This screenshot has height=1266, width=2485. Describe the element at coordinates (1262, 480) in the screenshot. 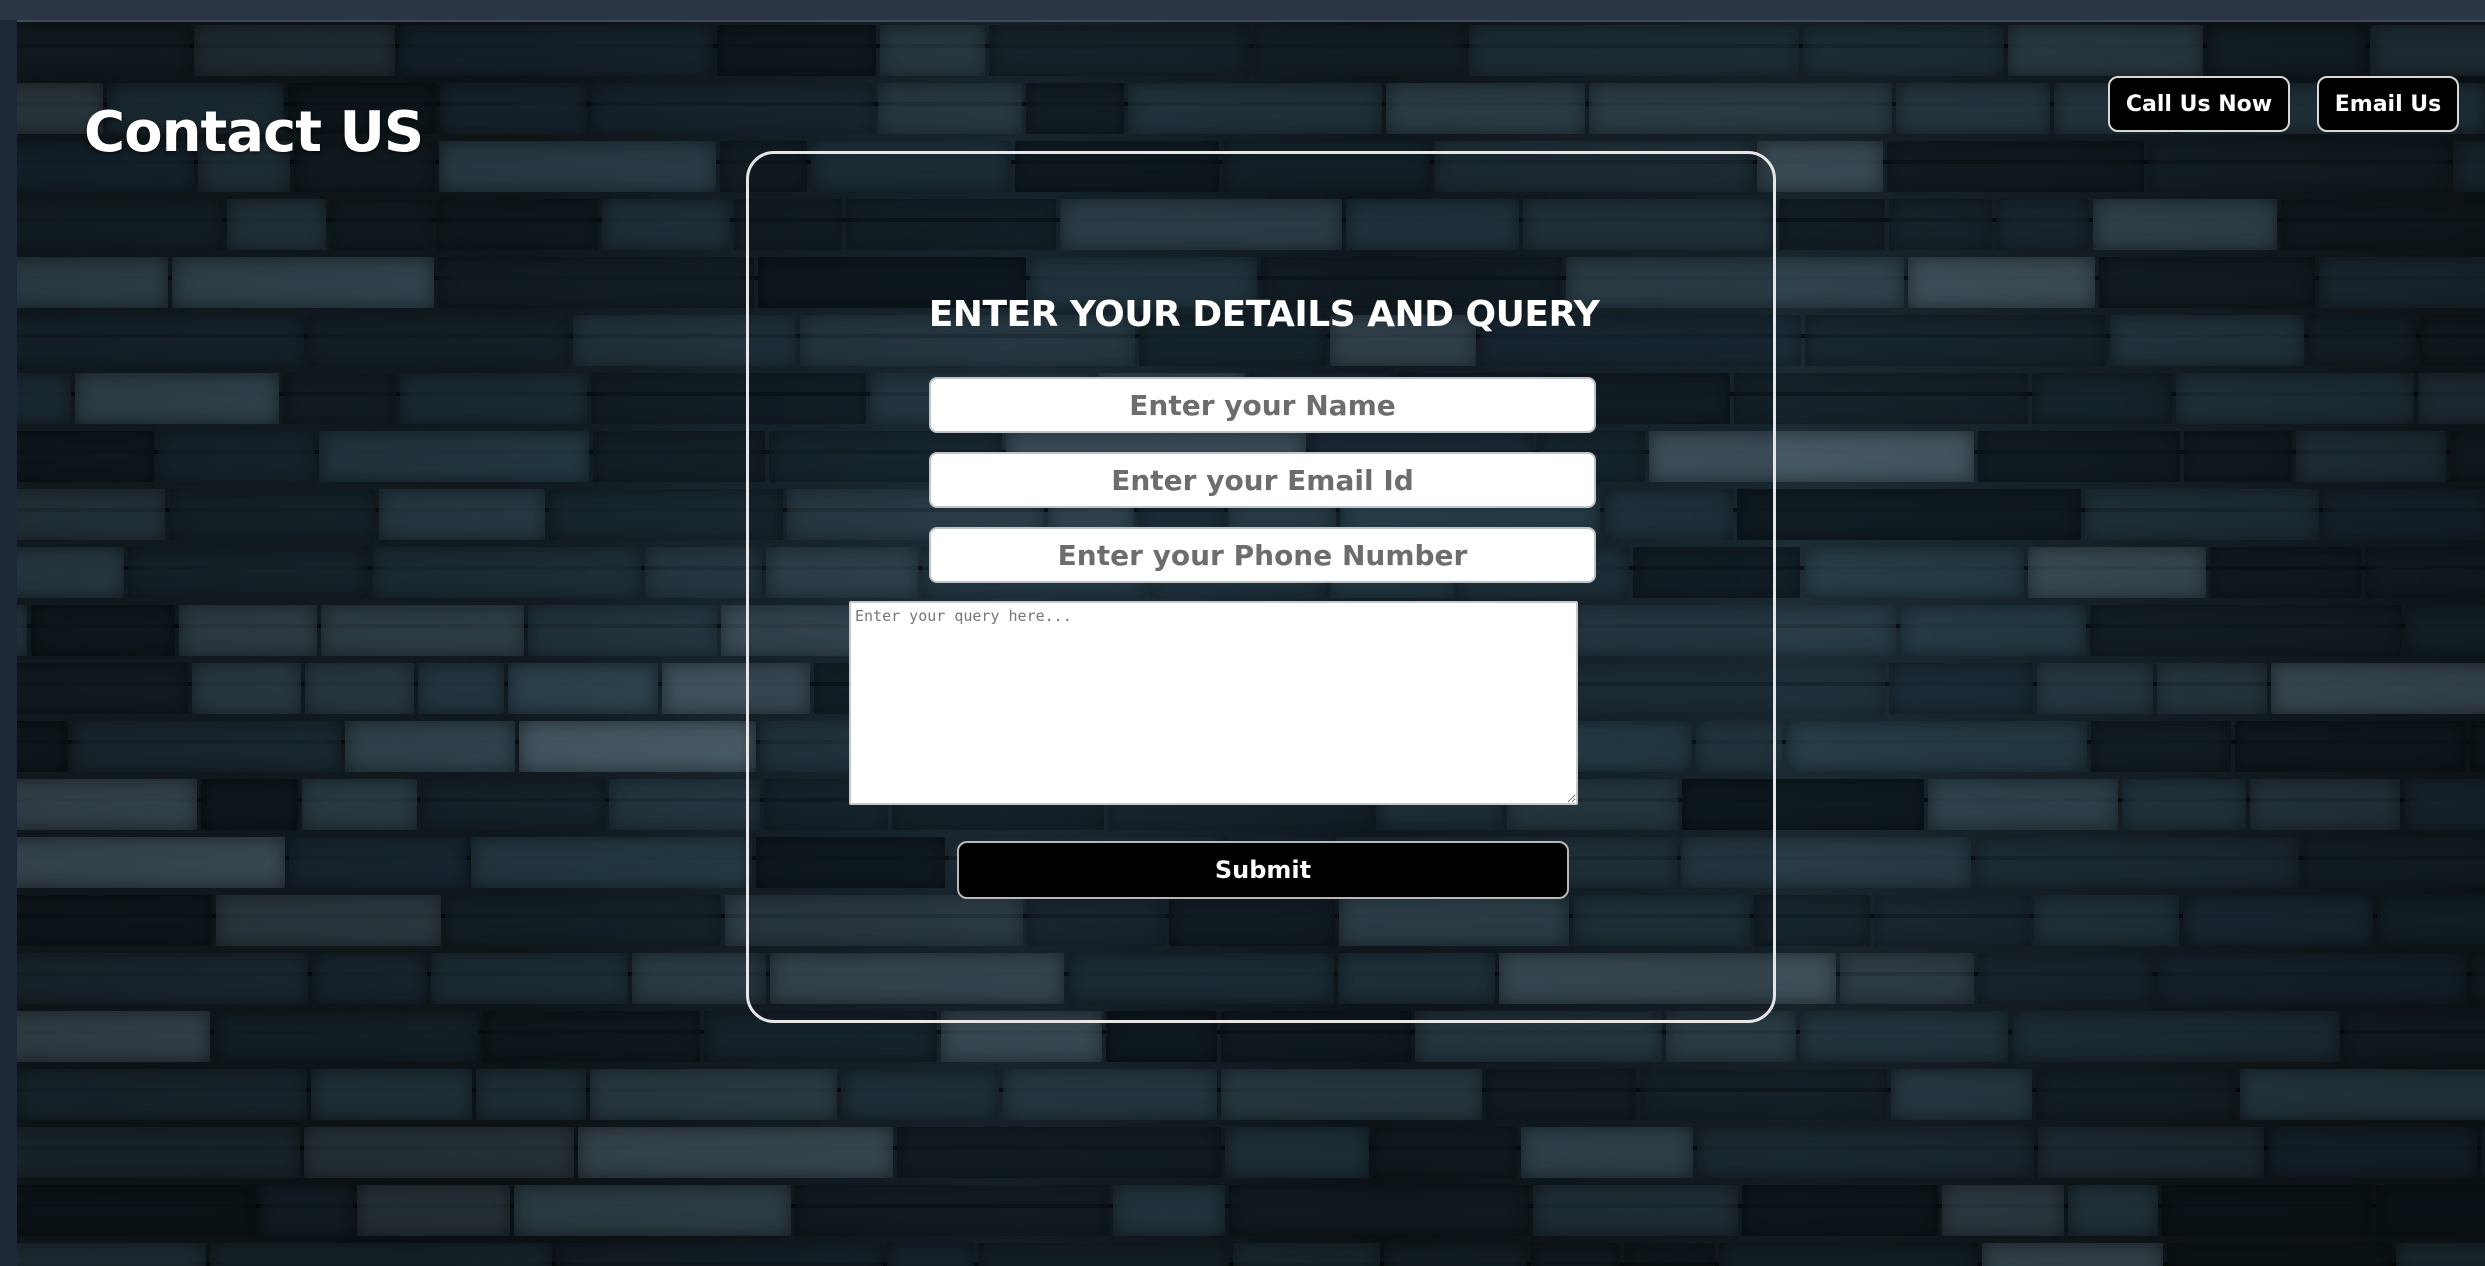

I see `email-input` at that location.